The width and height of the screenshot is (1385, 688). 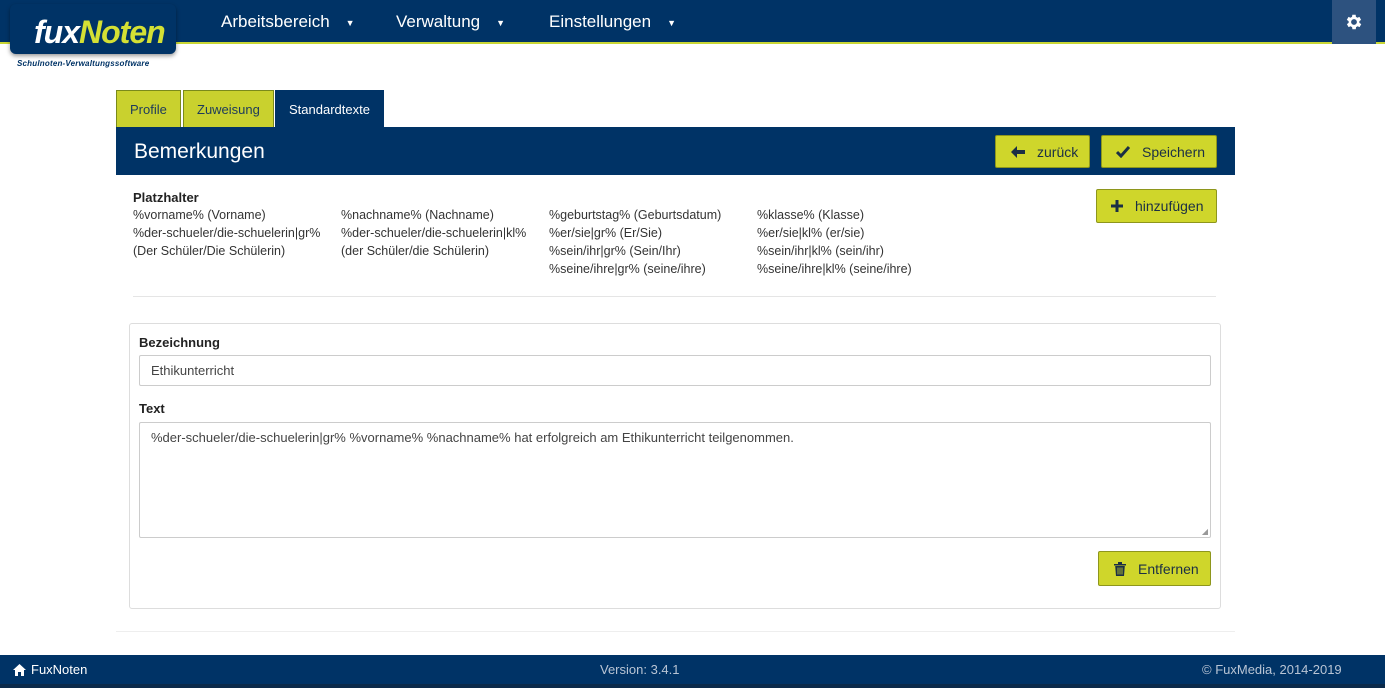 I want to click on footer-home-link: FuxNoten, so click(x=50, y=669).